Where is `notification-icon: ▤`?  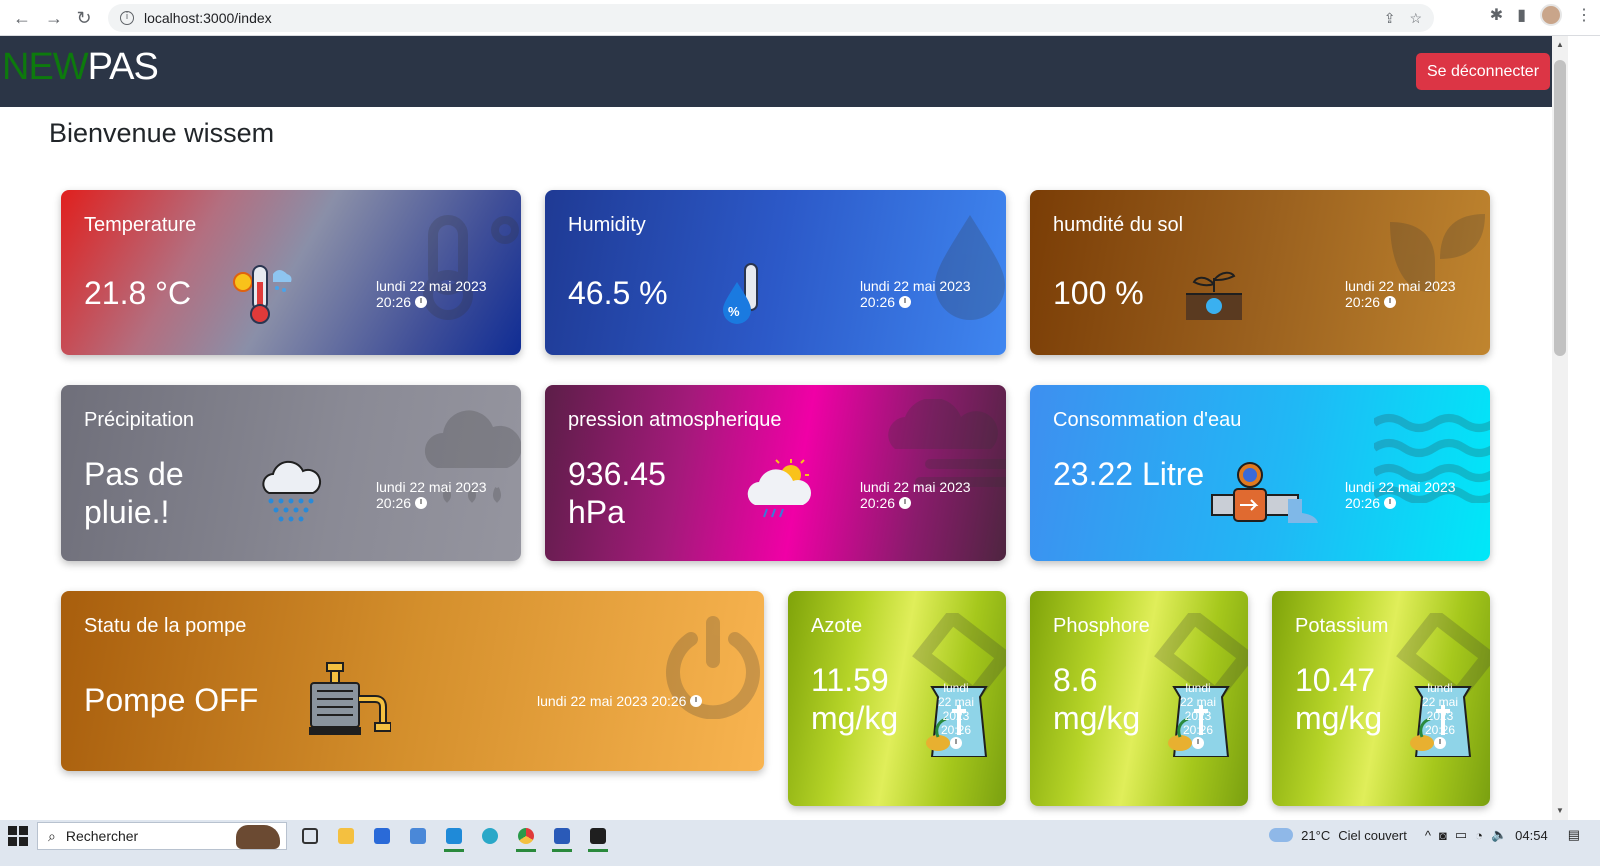
notification-icon: ▤ is located at coordinates (1574, 835).